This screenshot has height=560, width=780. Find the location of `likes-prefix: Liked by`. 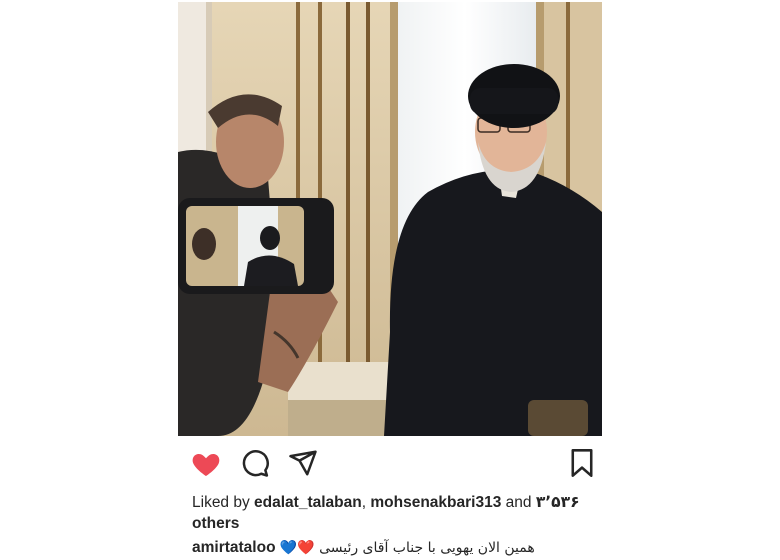

likes-prefix: Liked by is located at coordinates (223, 502).